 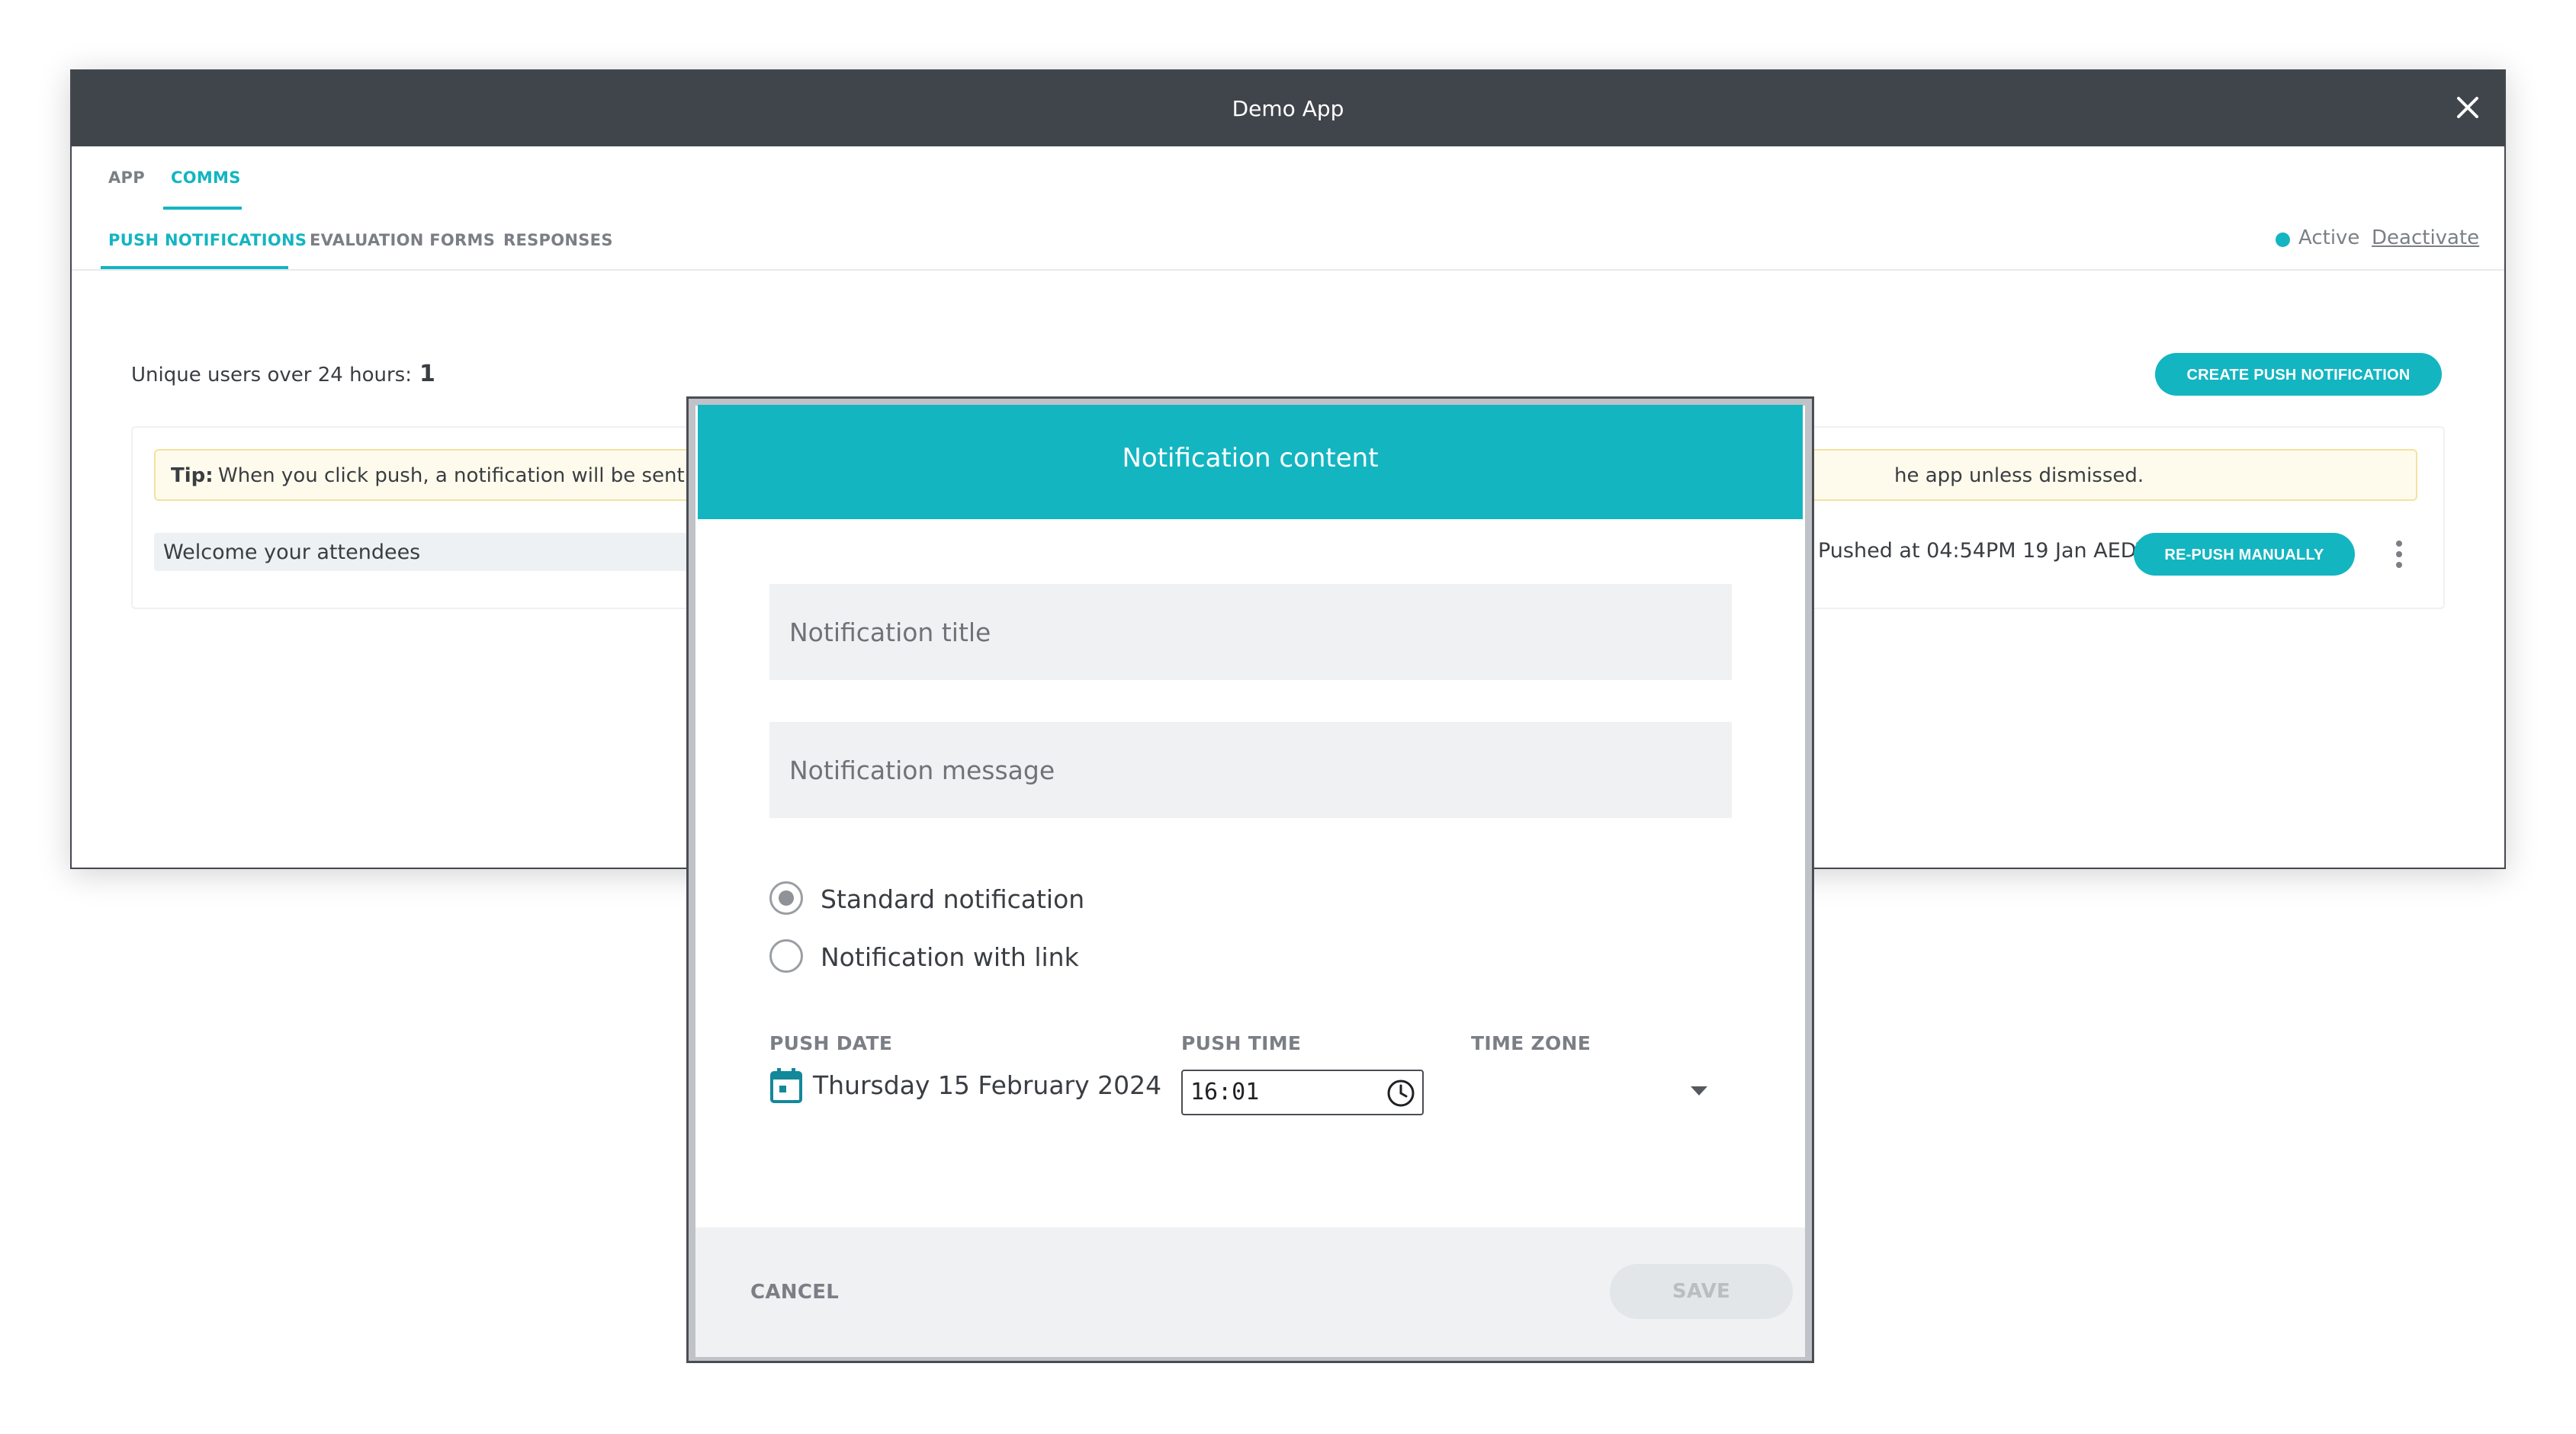 I want to click on date-picker-button, so click(x=786, y=1085).